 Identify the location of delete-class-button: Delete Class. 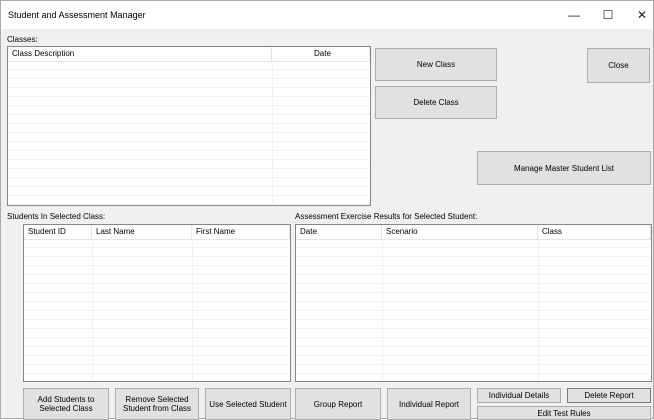
(436, 102).